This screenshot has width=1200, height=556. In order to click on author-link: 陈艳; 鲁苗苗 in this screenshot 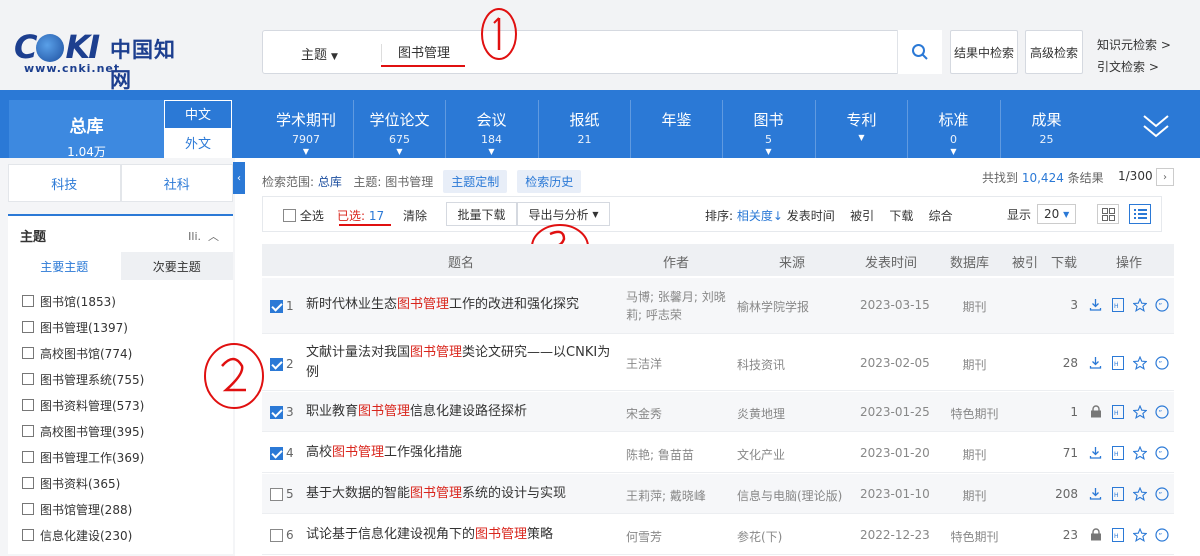, I will do `click(676, 455)`.